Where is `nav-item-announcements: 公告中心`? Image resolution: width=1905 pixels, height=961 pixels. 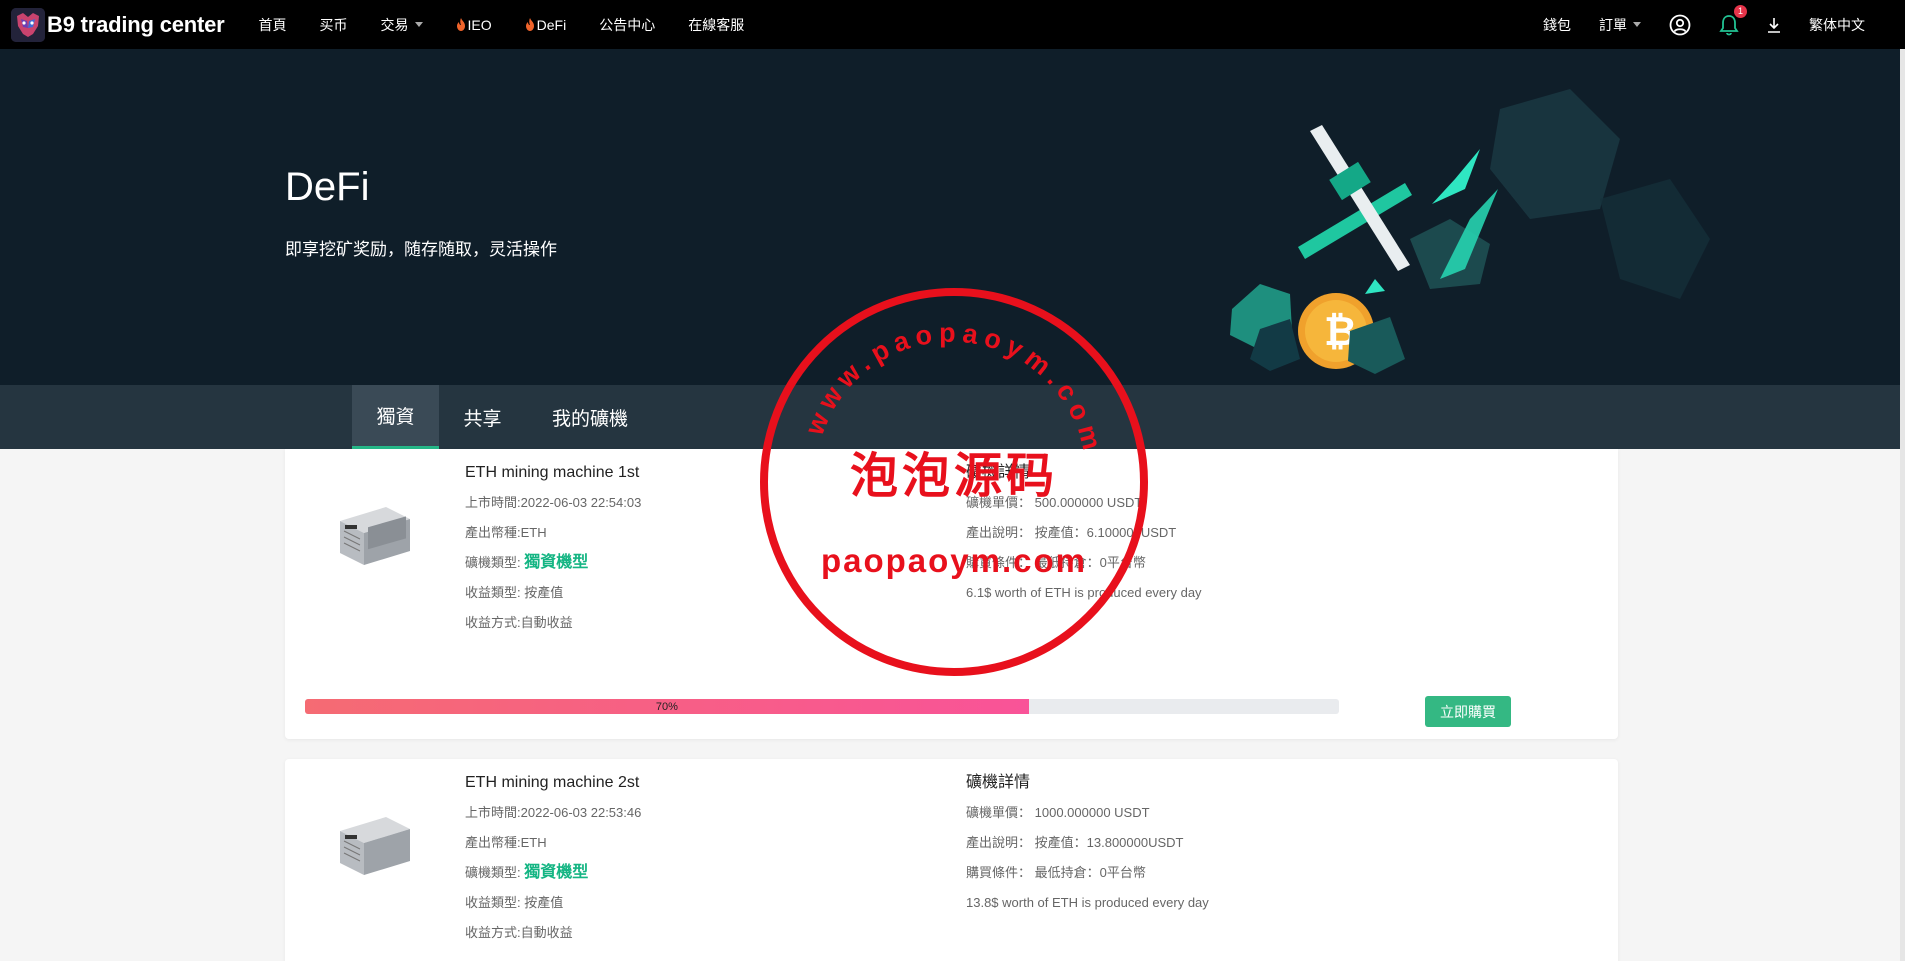
nav-item-announcements: 公告中心 is located at coordinates (627, 25).